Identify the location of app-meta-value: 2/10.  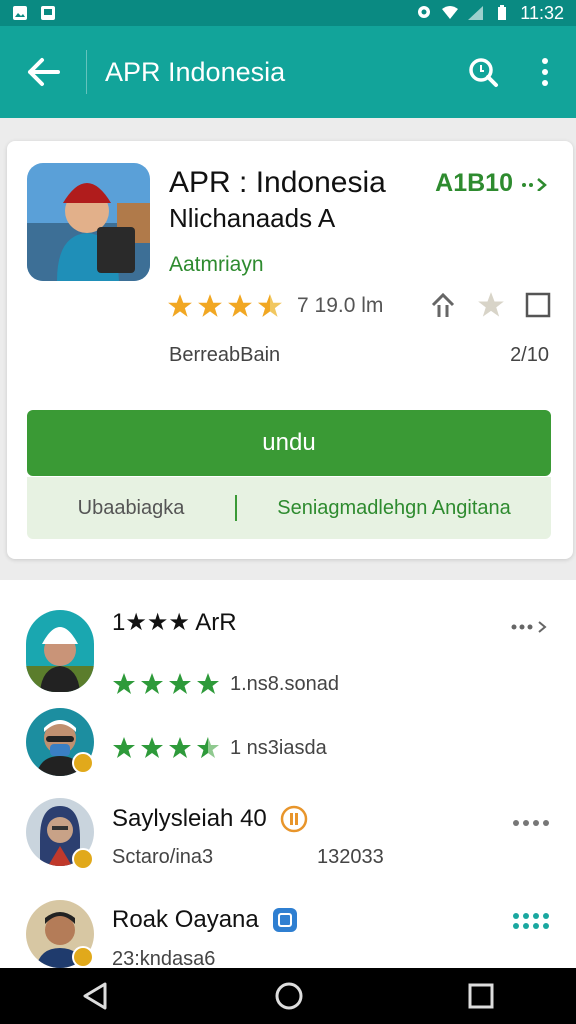
(529, 355).